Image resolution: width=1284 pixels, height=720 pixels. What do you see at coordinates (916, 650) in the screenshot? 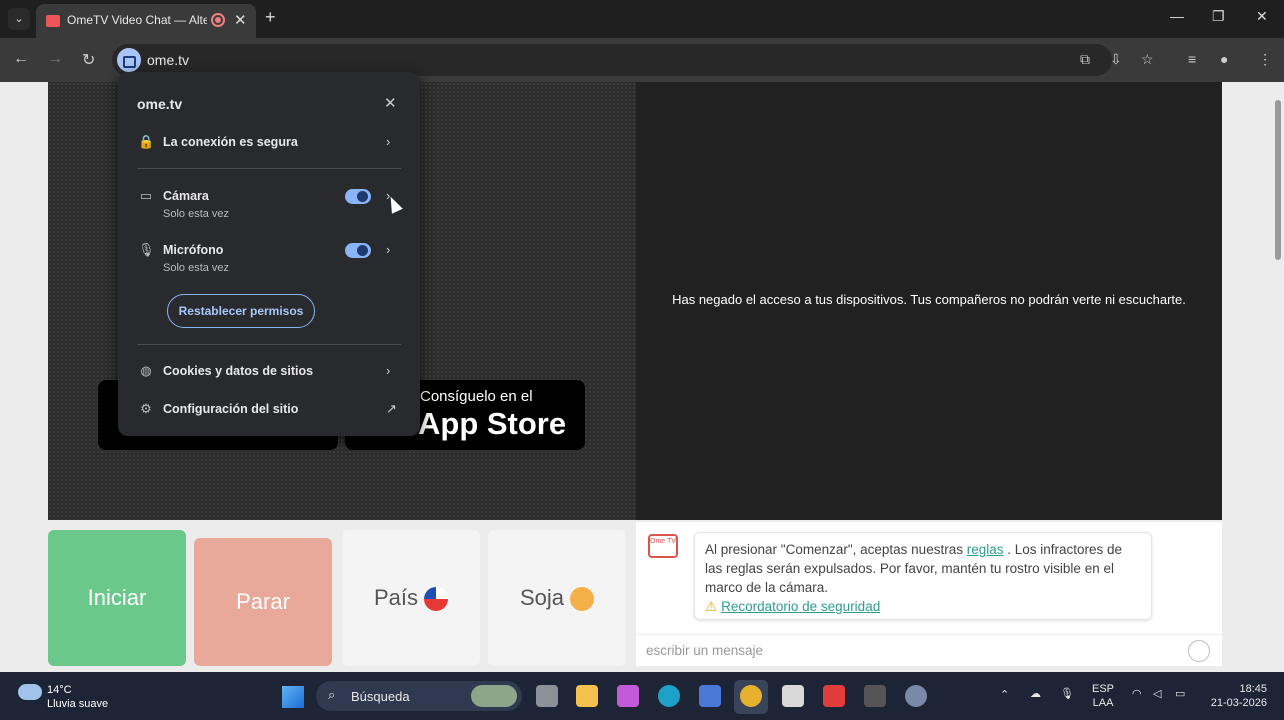
I see `message-input: escribir un mensaje` at bounding box center [916, 650].